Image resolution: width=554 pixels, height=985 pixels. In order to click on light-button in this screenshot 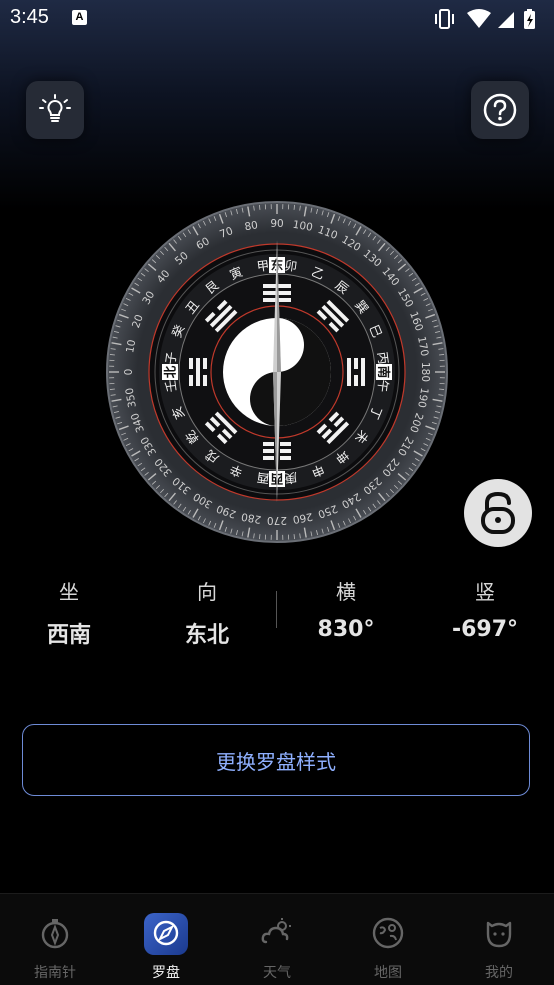, I will do `click(55, 110)`.